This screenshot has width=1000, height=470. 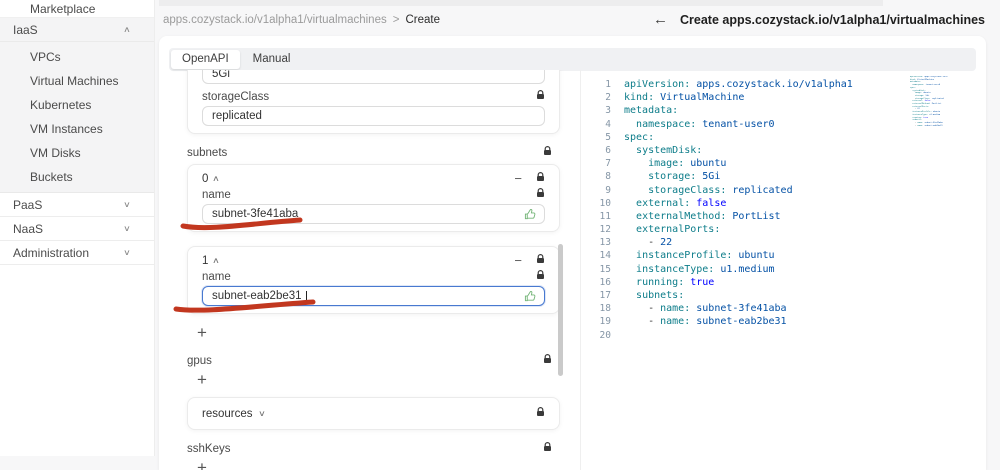 What do you see at coordinates (216, 194) in the screenshot?
I see `name-label: name` at bounding box center [216, 194].